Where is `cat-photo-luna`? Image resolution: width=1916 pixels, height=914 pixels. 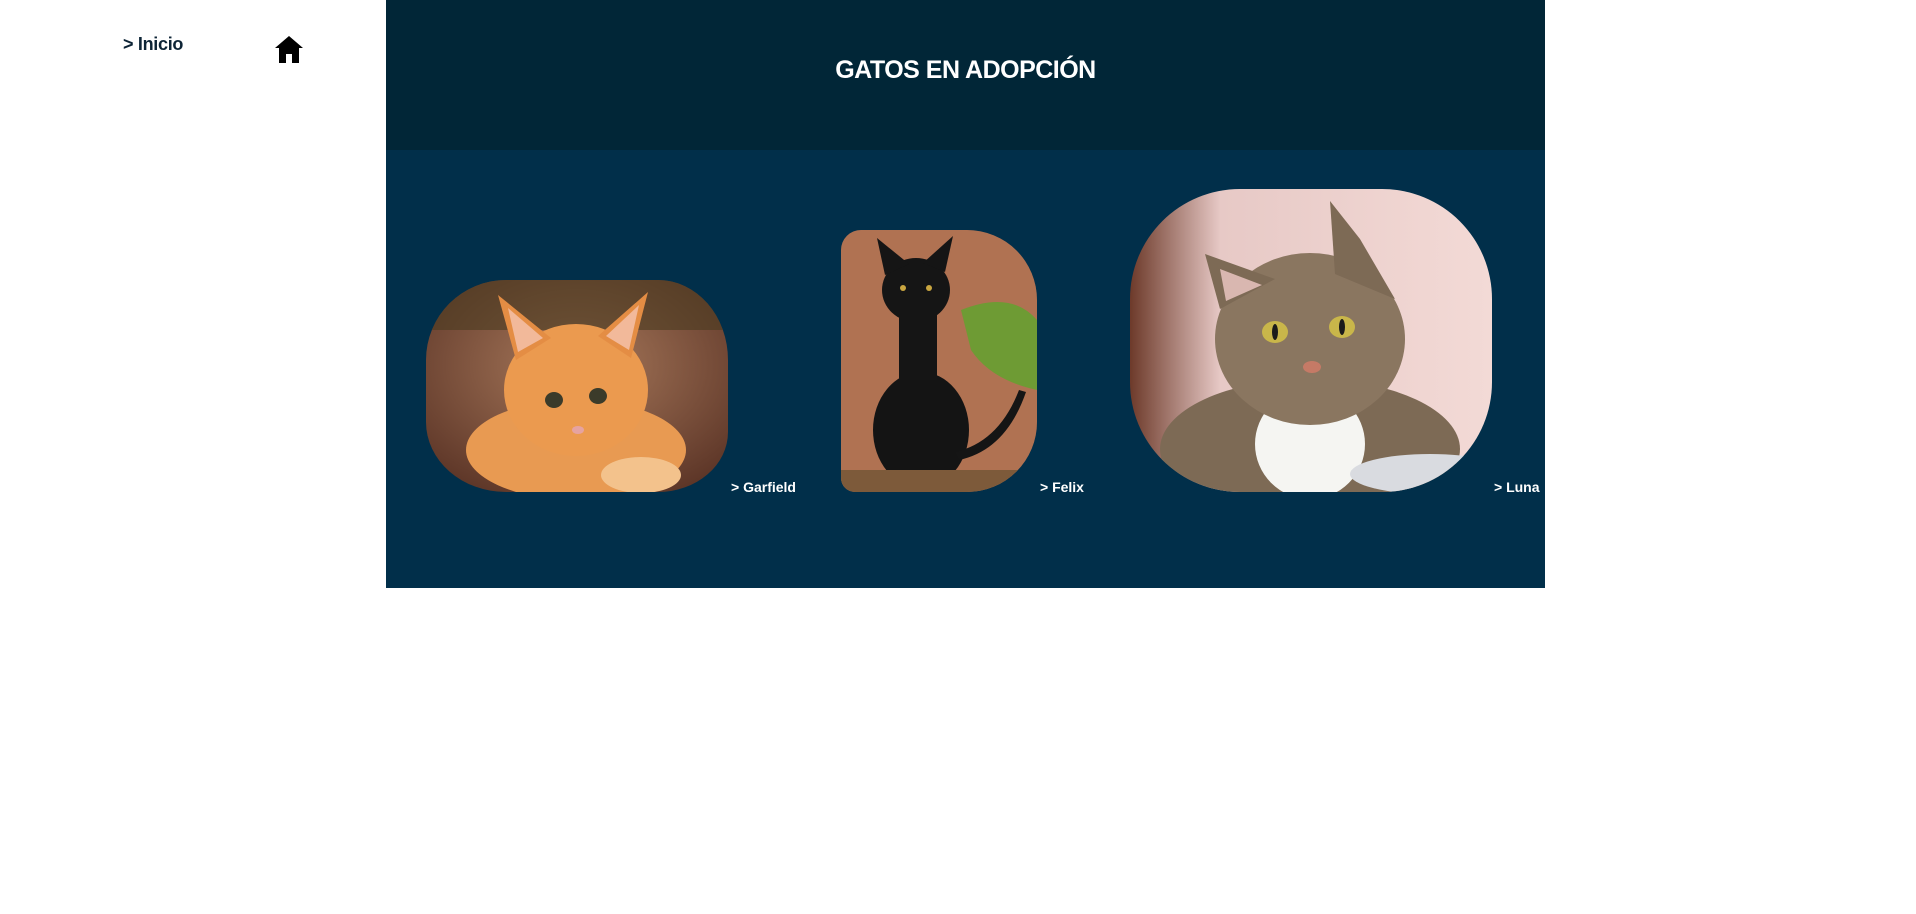 cat-photo-luna is located at coordinates (1311, 340).